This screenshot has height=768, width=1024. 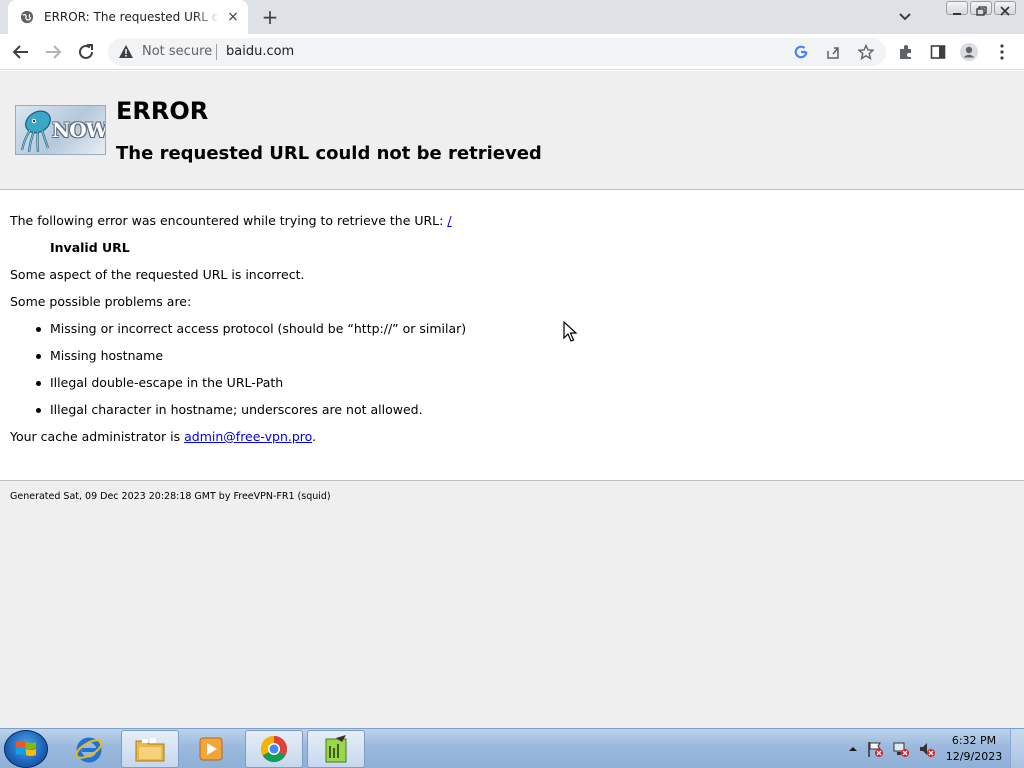 I want to click on share-icon, so click(x=833, y=52).